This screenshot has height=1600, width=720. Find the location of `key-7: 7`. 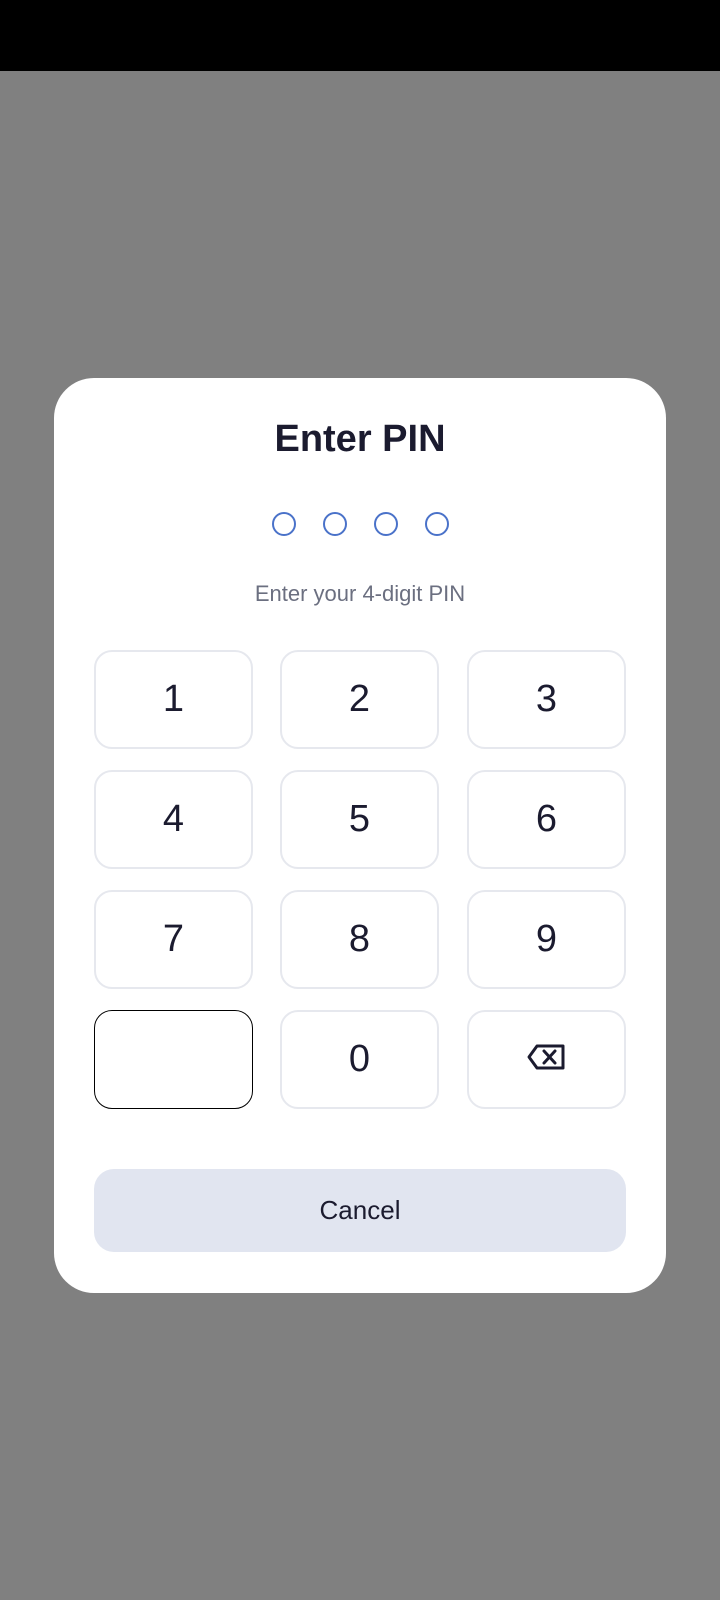

key-7: 7 is located at coordinates (173, 939).